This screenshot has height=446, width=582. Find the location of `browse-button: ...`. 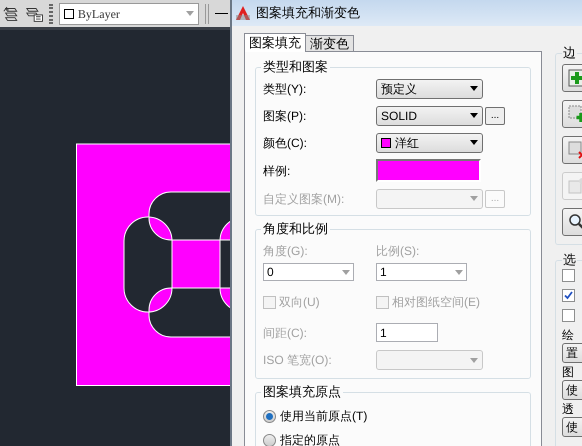

browse-button: ... is located at coordinates (495, 115).